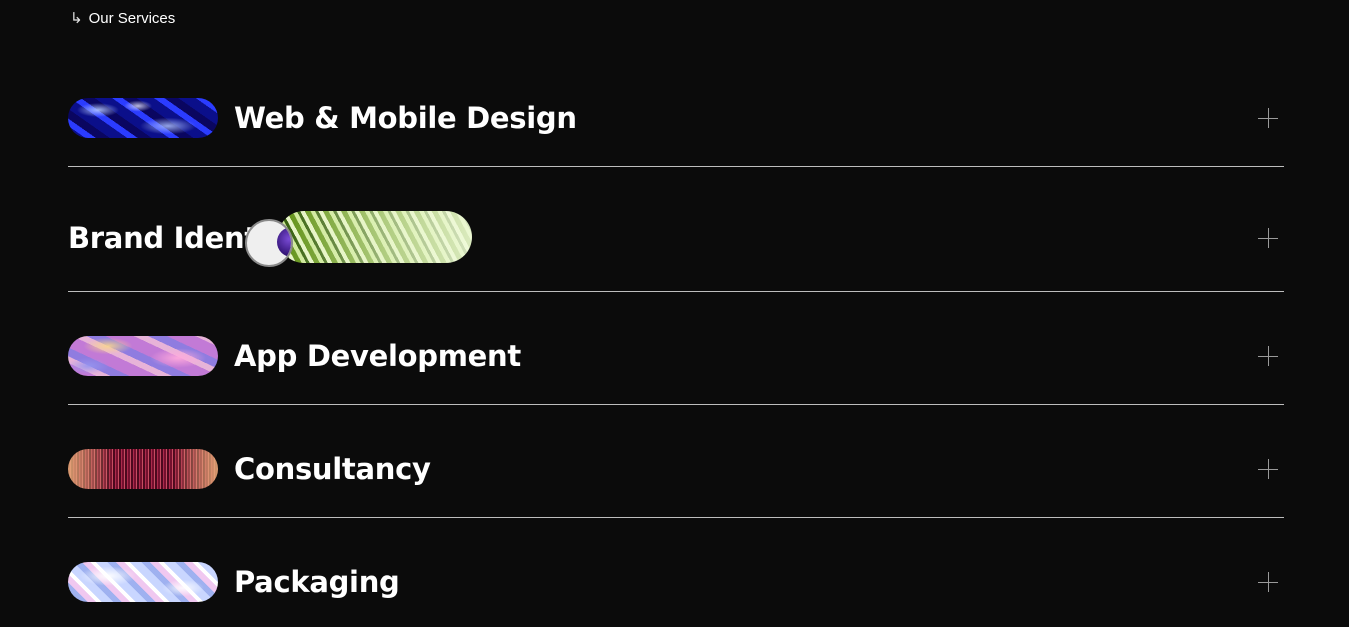 This screenshot has width=1349, height=627. I want to click on cursor-inner, so click(284, 242).